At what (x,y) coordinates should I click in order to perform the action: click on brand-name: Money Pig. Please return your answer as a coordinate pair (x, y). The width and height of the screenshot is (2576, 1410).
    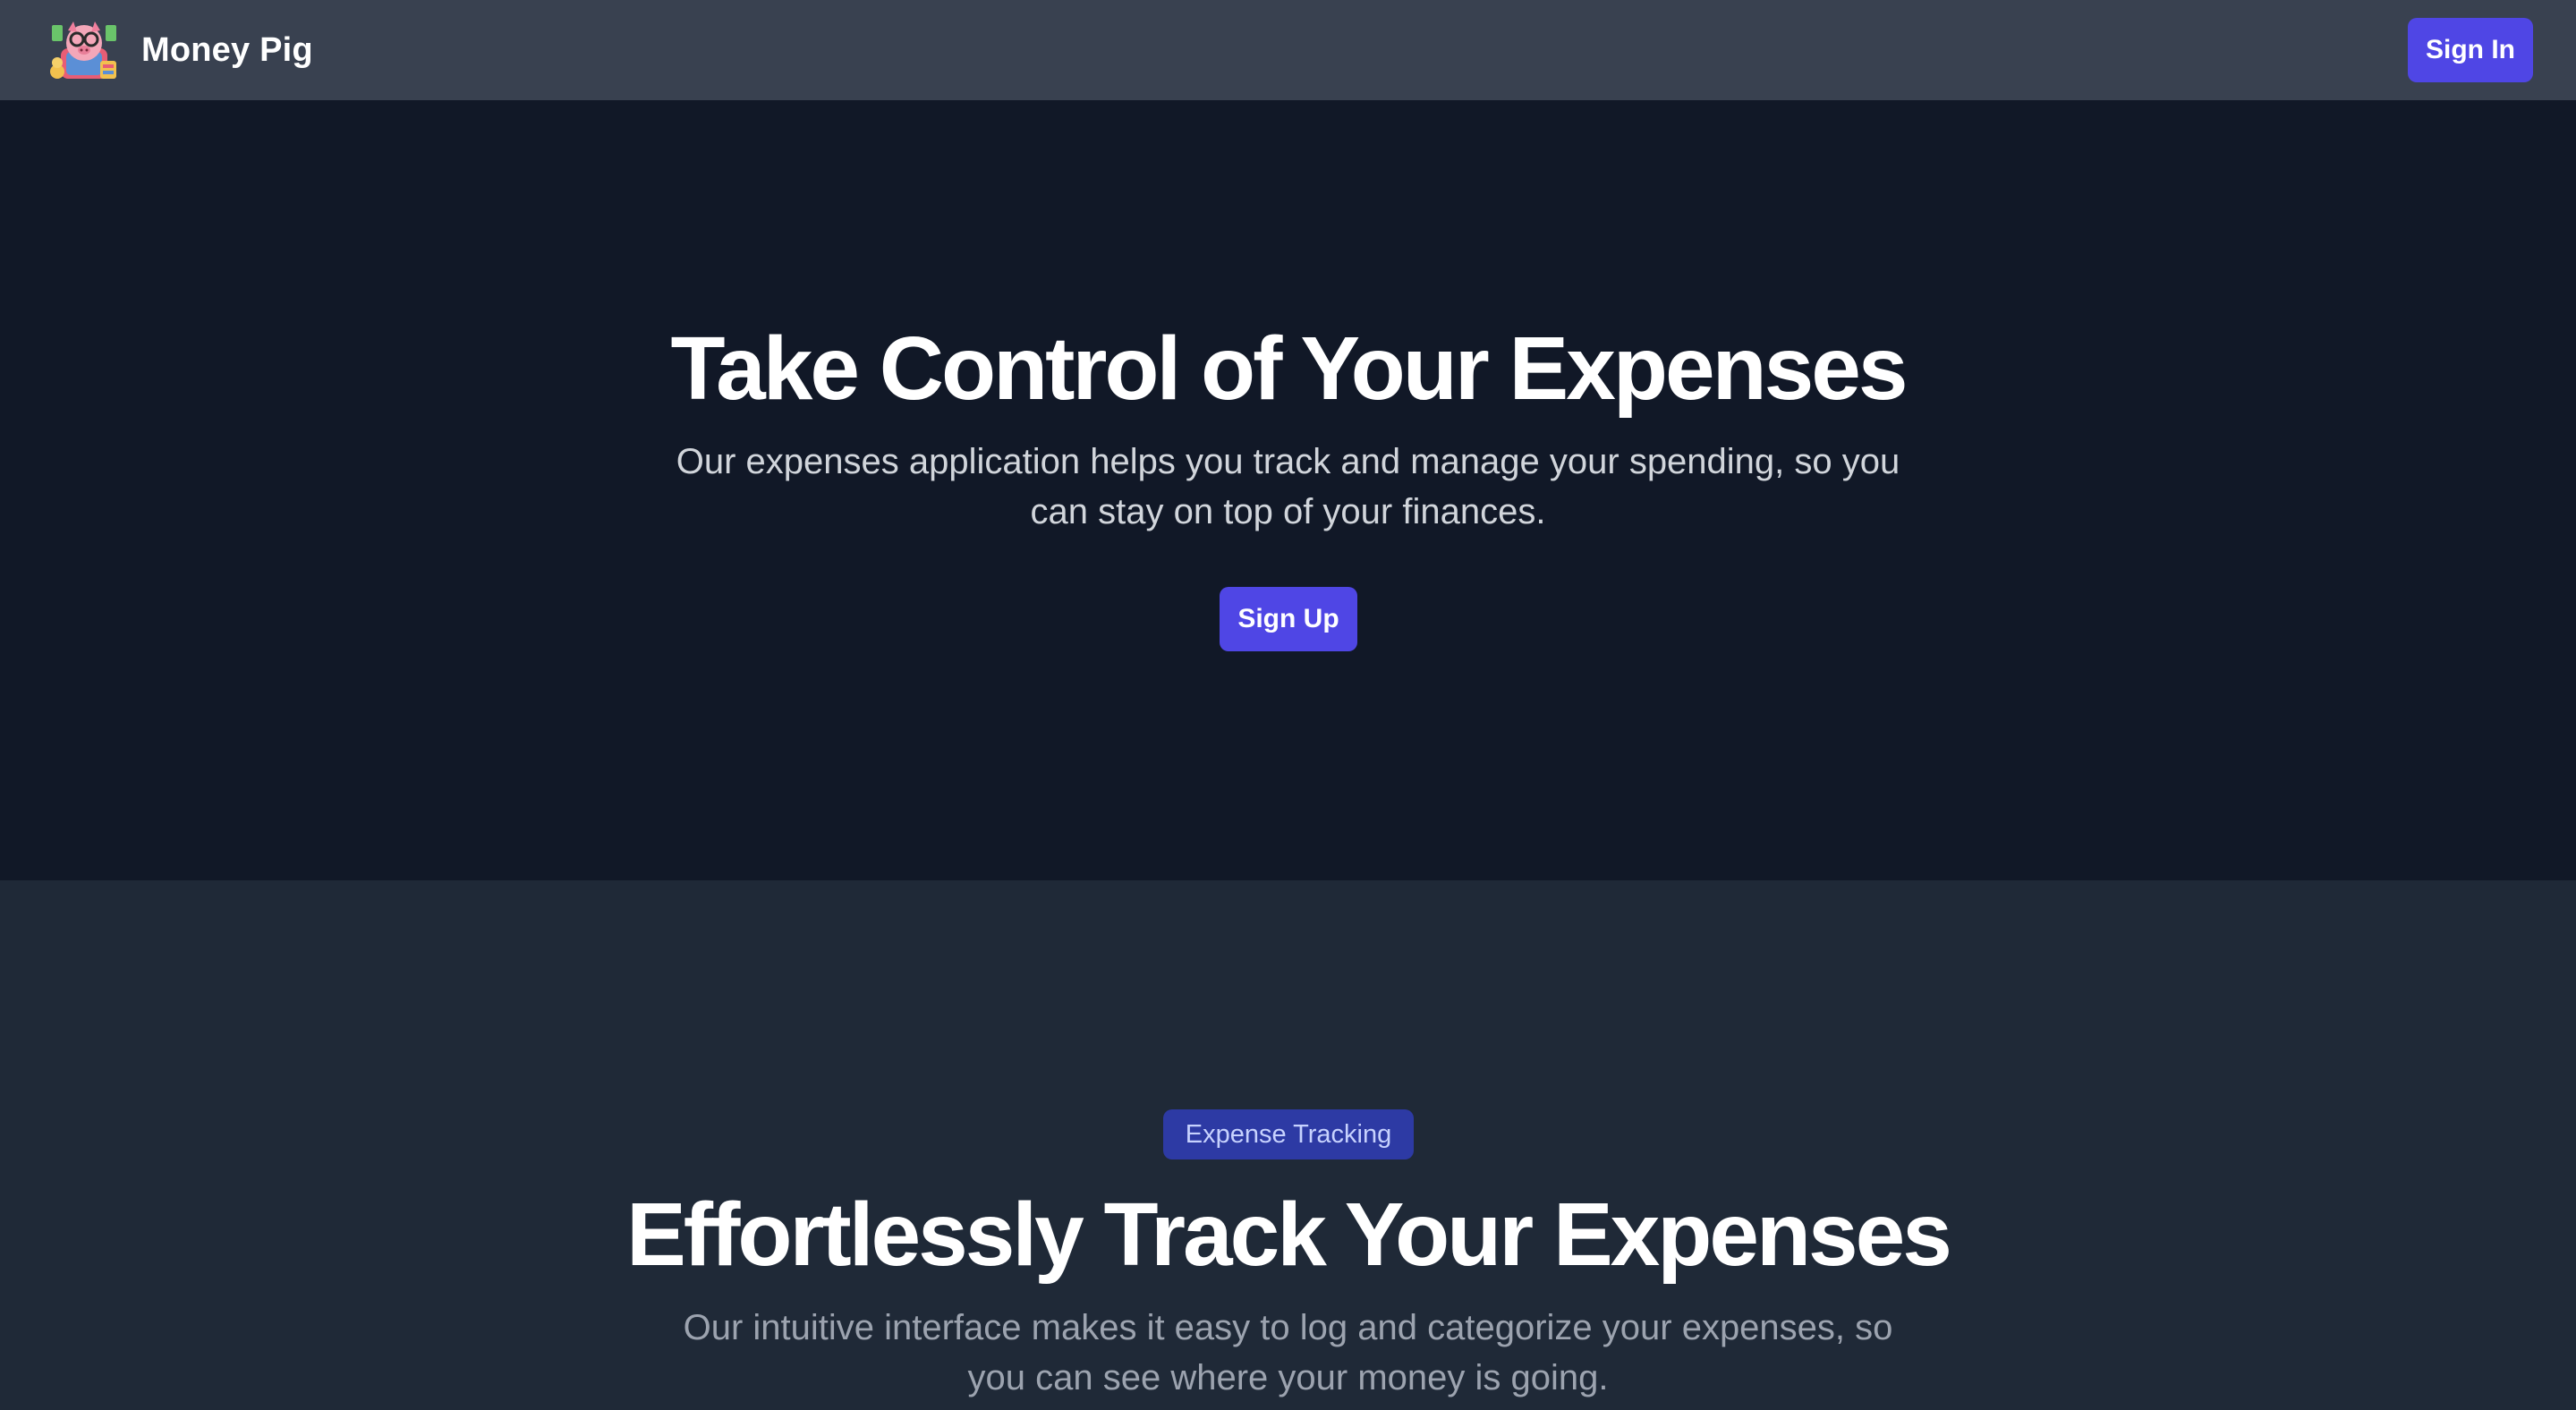
    Looking at the image, I should click on (227, 49).